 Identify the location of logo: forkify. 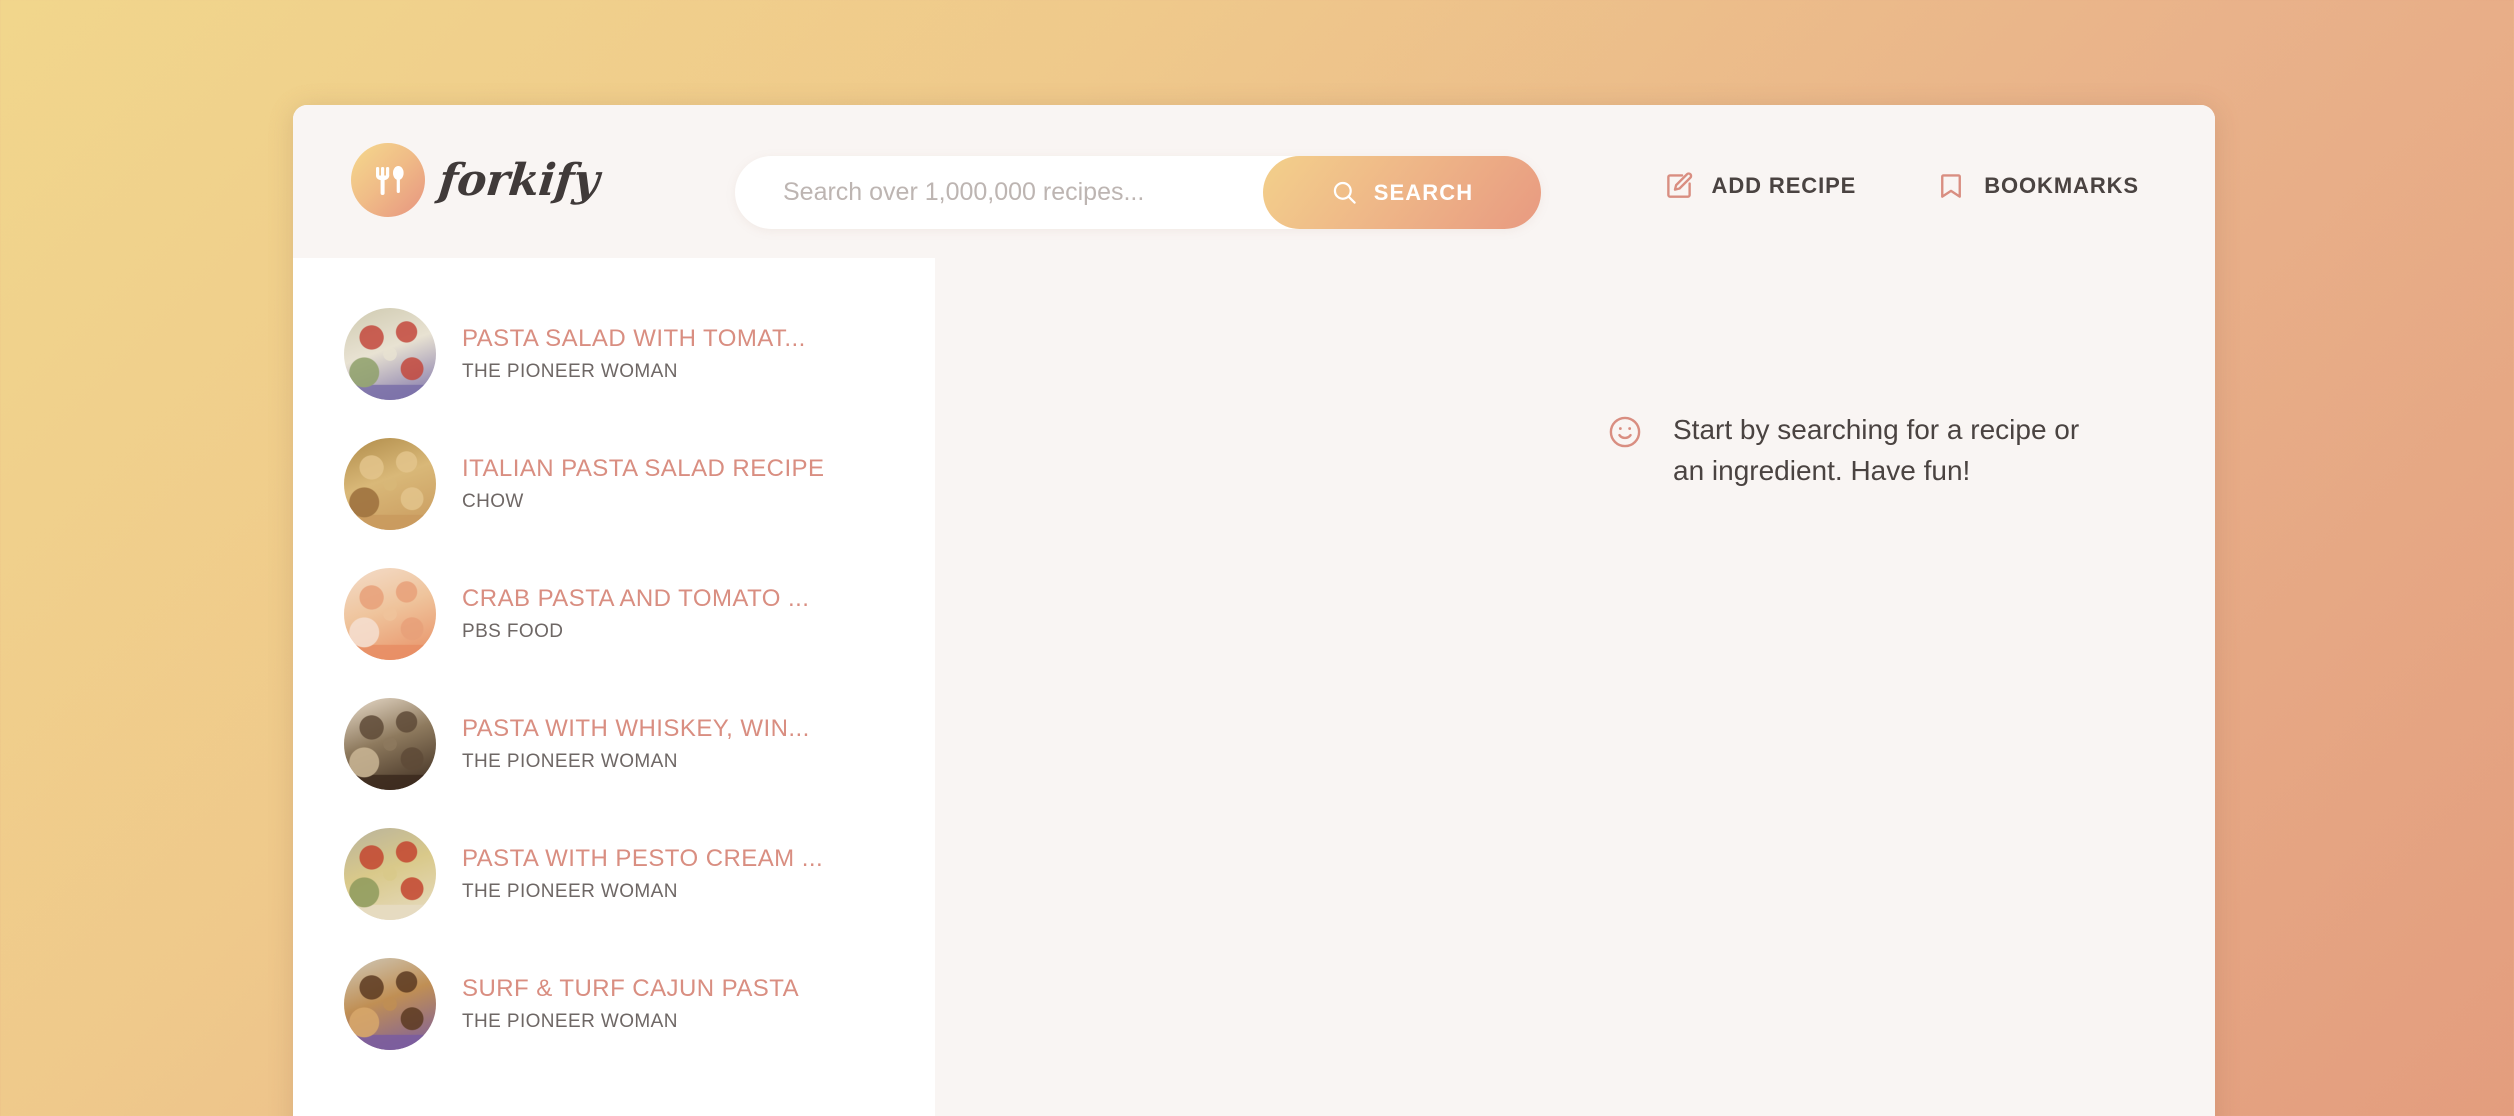
(476, 180).